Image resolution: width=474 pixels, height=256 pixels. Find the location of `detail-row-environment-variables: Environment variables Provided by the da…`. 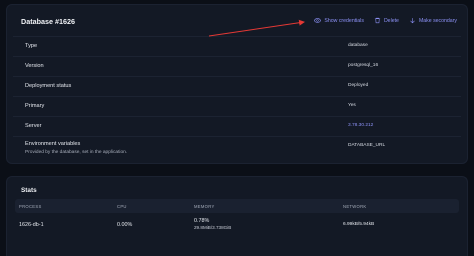

detail-row-environment-variables: Environment variables Provided by the da… is located at coordinates (237, 149).